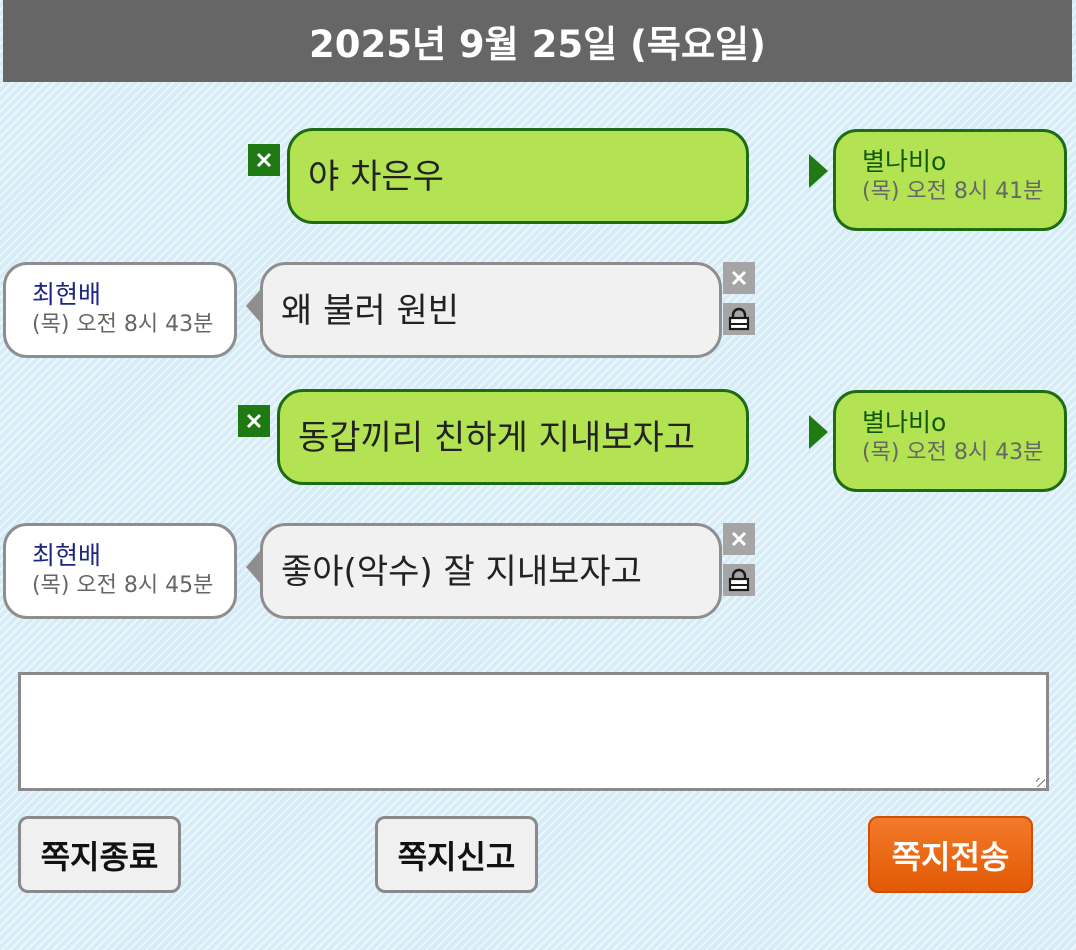  Describe the element at coordinates (370, 311) in the screenshot. I see `message-text: 왜 불러 원빈` at that location.